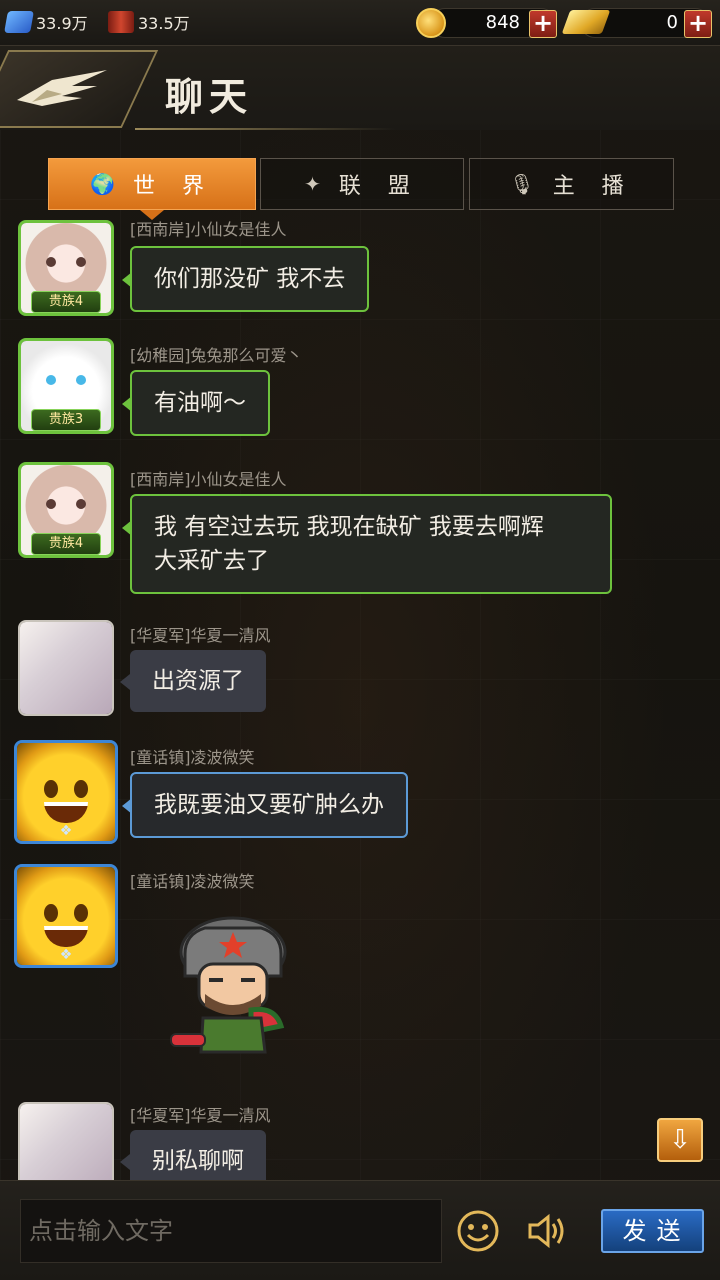  What do you see at coordinates (62, 88) in the screenshot?
I see `eagle-emblem-icon` at bounding box center [62, 88].